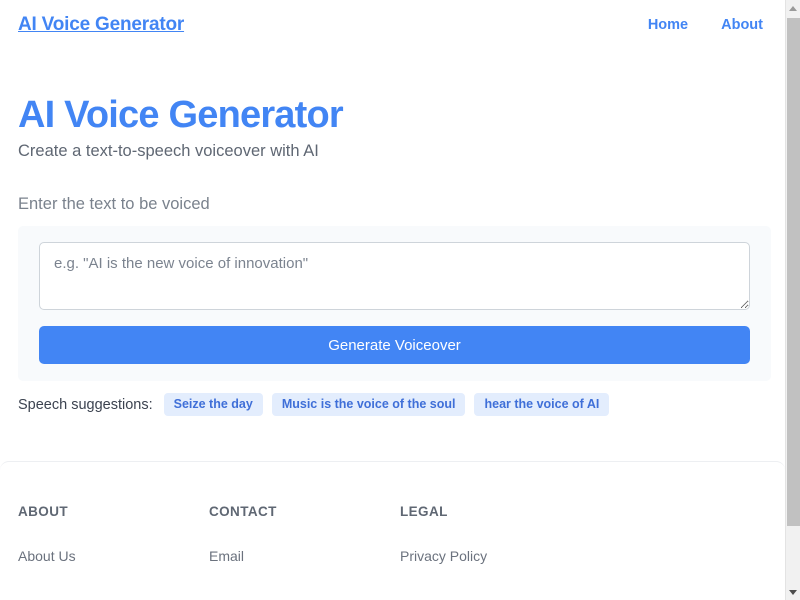  I want to click on suggestion-chip-2: Music is the voice of the soul, so click(368, 405).